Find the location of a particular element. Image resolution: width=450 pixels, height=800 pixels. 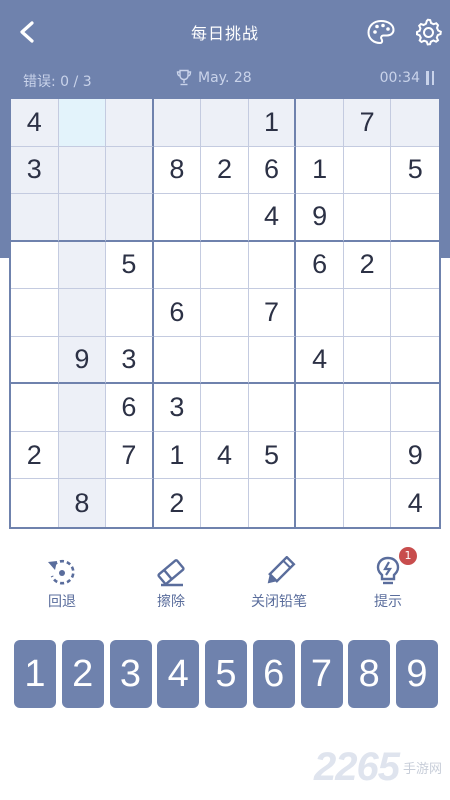

cell-r5-c8 is located at coordinates (367, 313).